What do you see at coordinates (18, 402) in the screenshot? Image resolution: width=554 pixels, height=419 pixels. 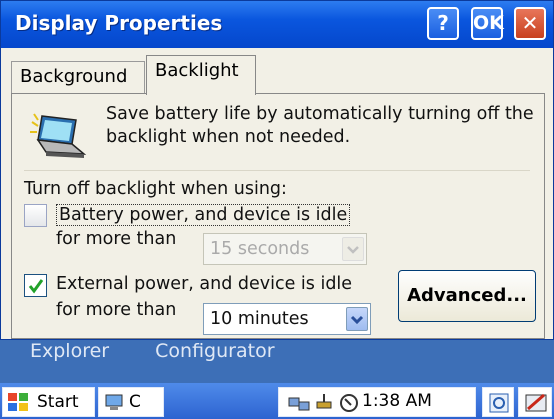 I see `windows-logo-icon` at bounding box center [18, 402].